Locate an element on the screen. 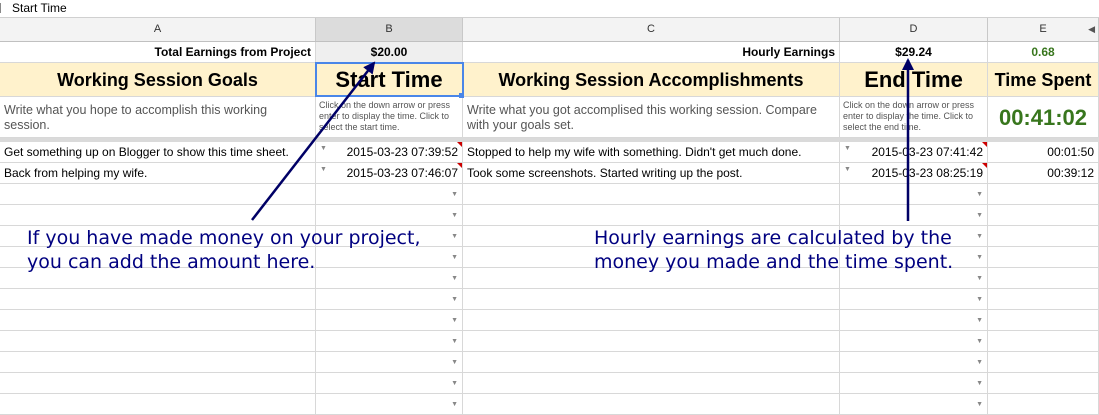  arrow-to-total-earnings is located at coordinates (313, 141).